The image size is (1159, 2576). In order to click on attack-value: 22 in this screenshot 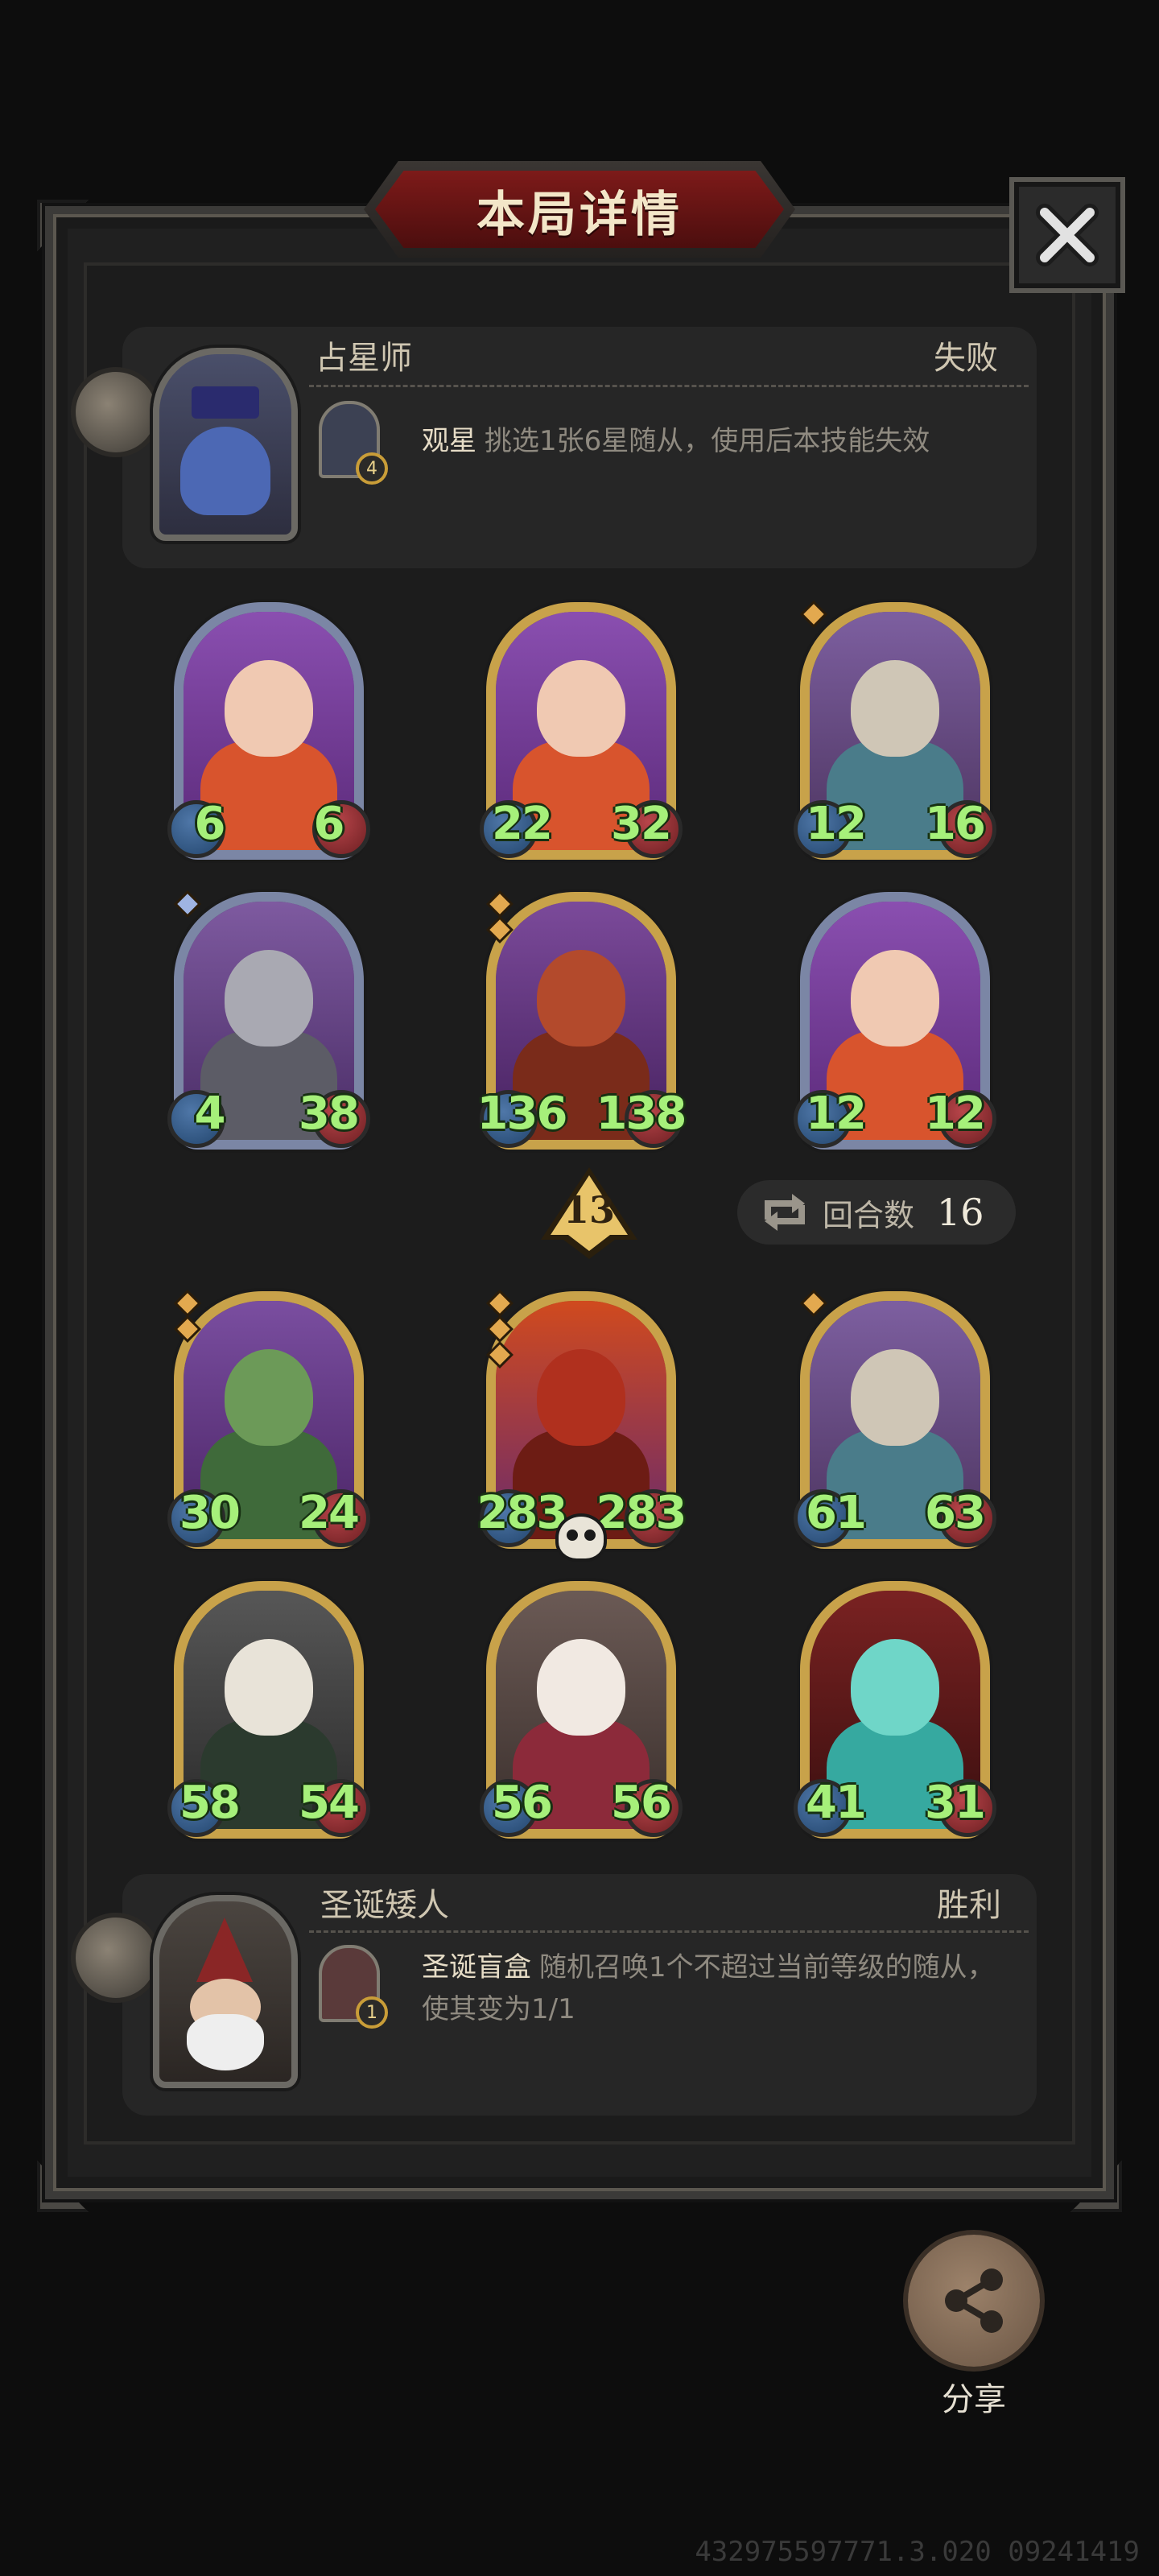, I will do `click(522, 824)`.